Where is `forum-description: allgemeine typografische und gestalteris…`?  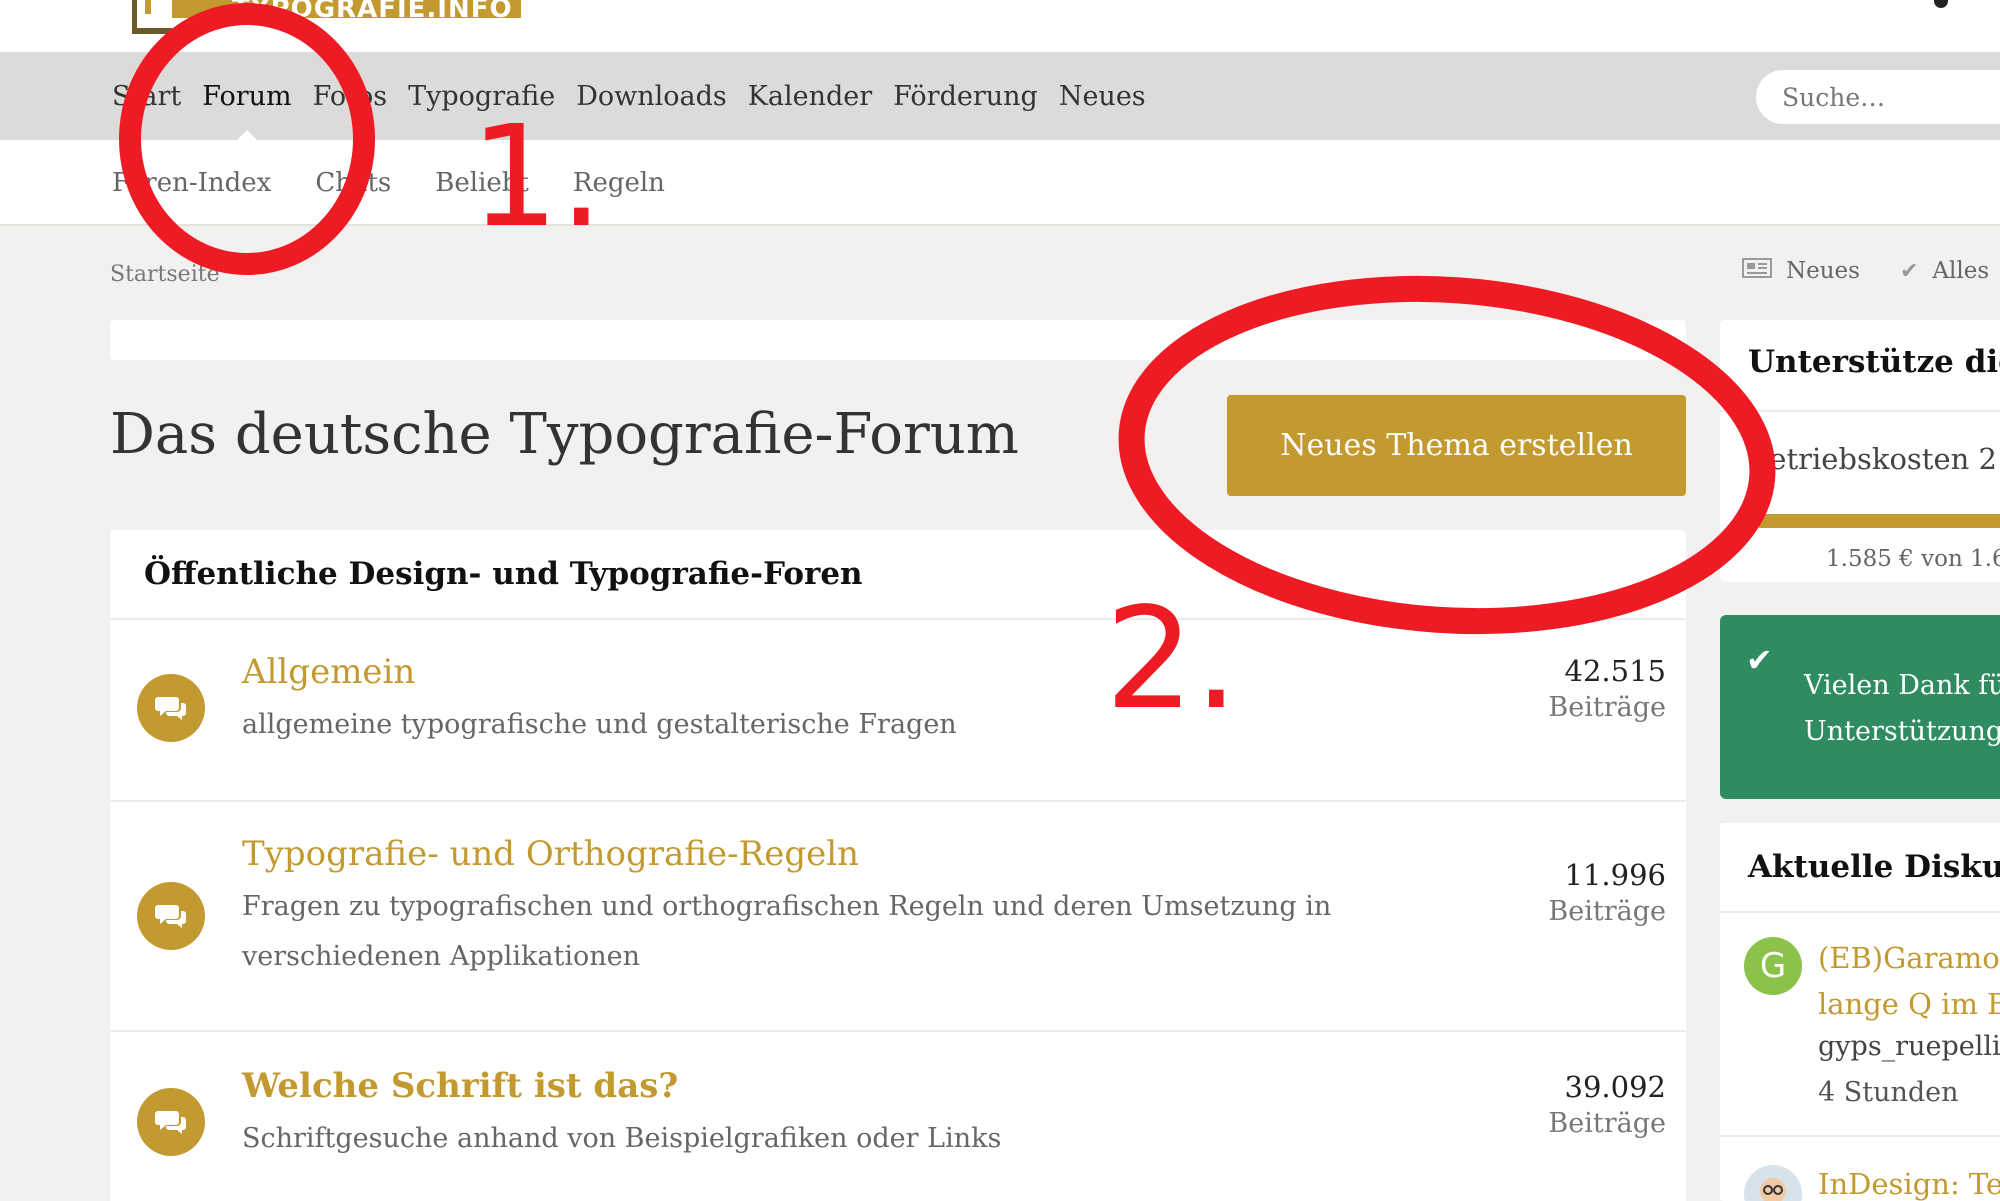 forum-description: allgemeine typografische und gestalteris… is located at coordinates (599, 724).